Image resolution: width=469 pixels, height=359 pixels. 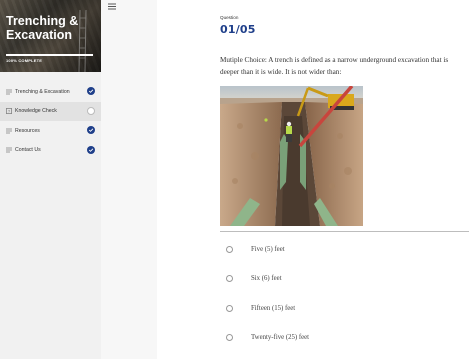 I want to click on nav-item-trenching-excavation: Trenching & Excavation, so click(x=50, y=92).